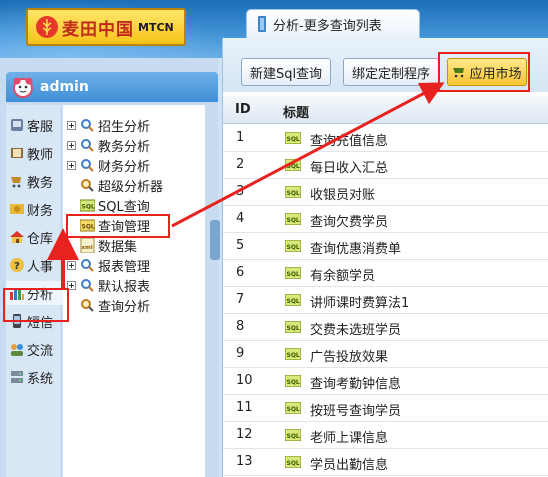  Describe the element at coordinates (240, 245) in the screenshot. I see `row-id: 5` at that location.